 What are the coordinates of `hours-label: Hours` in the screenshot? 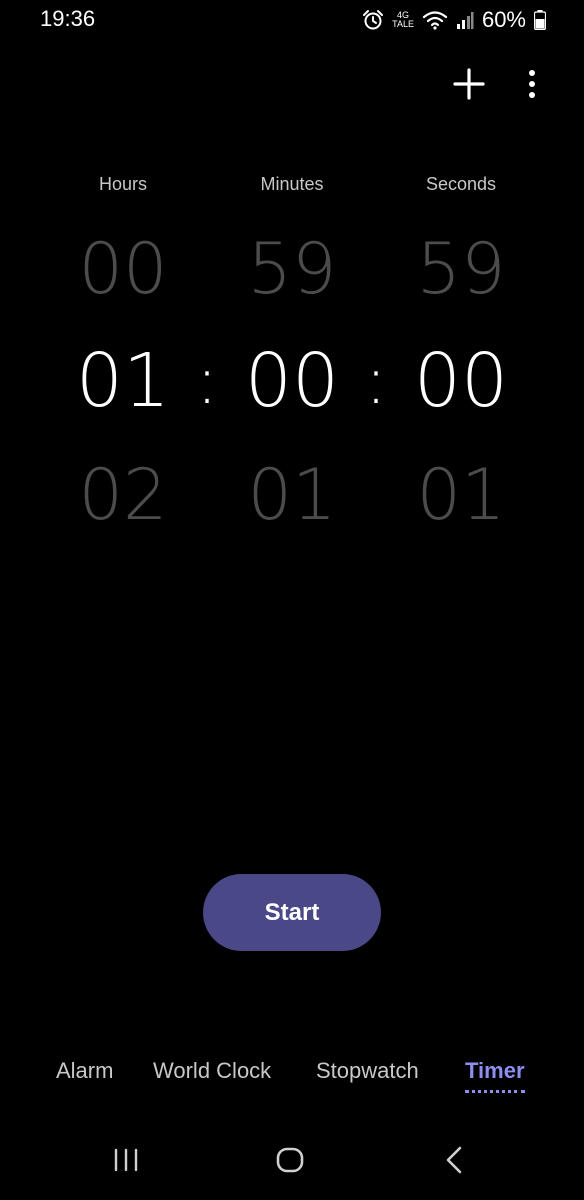 It's located at (122, 184).